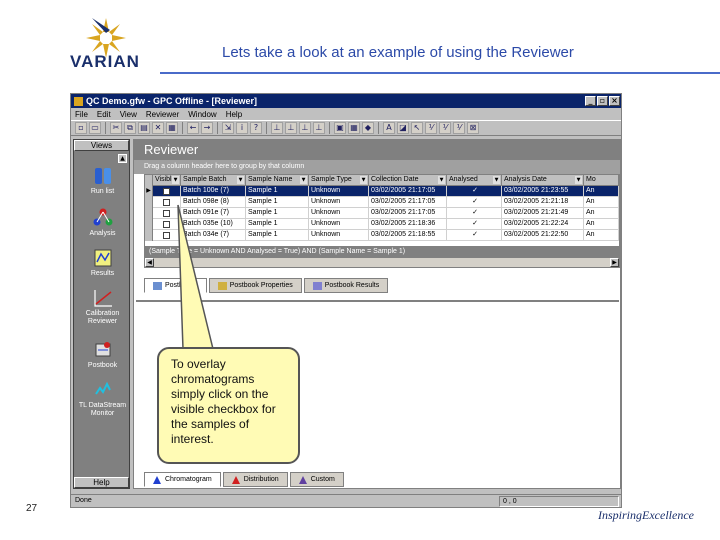  Describe the element at coordinates (445, 128) in the screenshot. I see `scale-icon: ⅟` at that location.